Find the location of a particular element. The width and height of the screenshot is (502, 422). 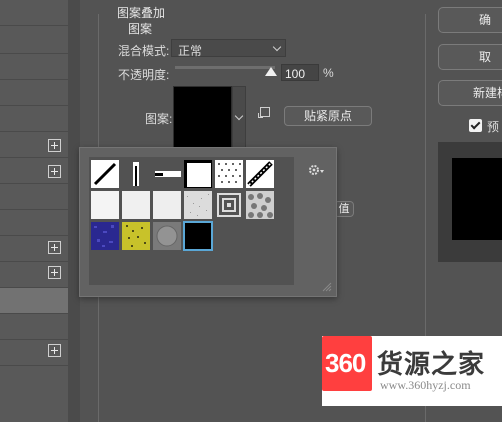

group-title: 图案 is located at coordinates (140, 29).